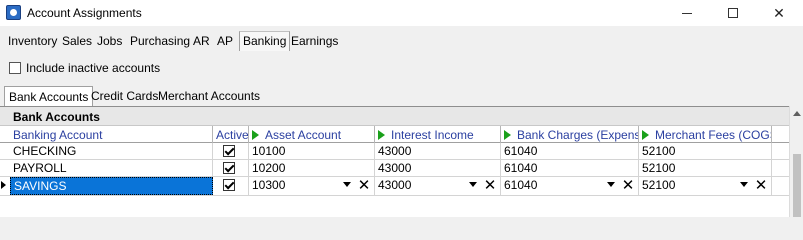 This screenshot has width=803, height=240. Describe the element at coordinates (111, 186) in the screenshot. I see `banking-account-cell: SAVINGS` at that location.